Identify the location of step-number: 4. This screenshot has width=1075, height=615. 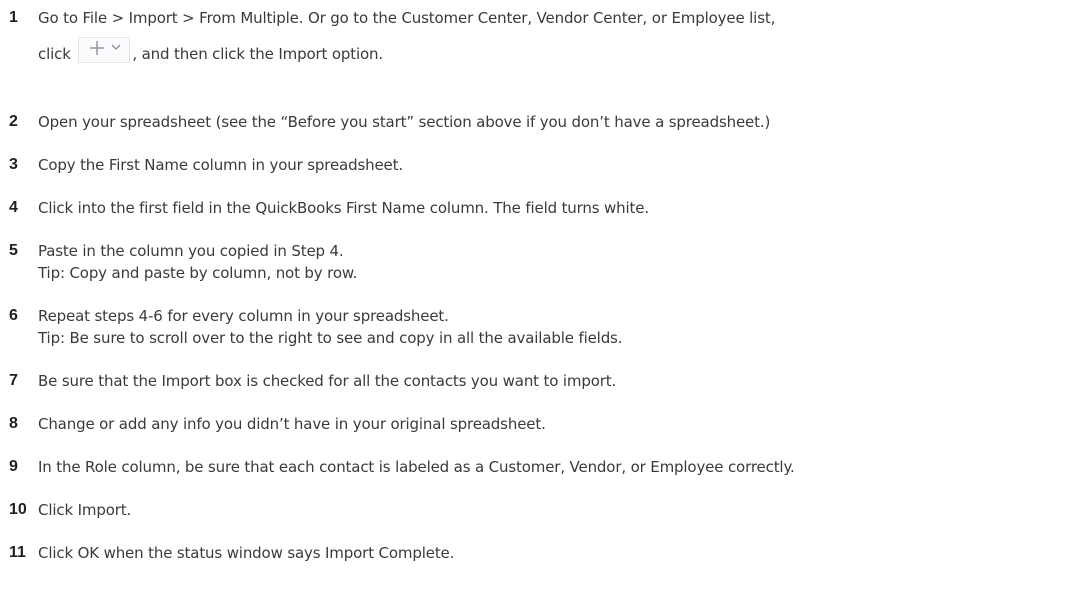
(13, 207).